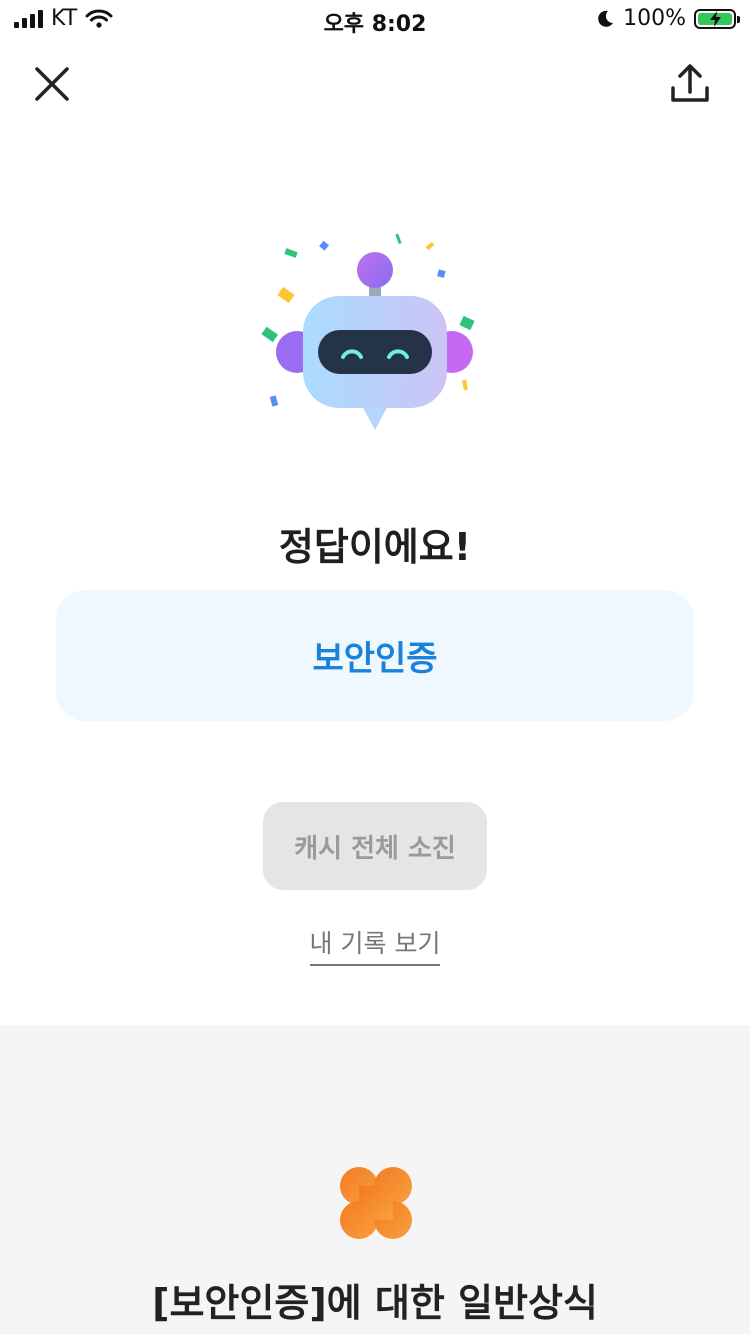 Image resolution: width=750 pixels, height=1334 pixels. Describe the element at coordinates (606, 18) in the screenshot. I see `moon-icon` at that location.